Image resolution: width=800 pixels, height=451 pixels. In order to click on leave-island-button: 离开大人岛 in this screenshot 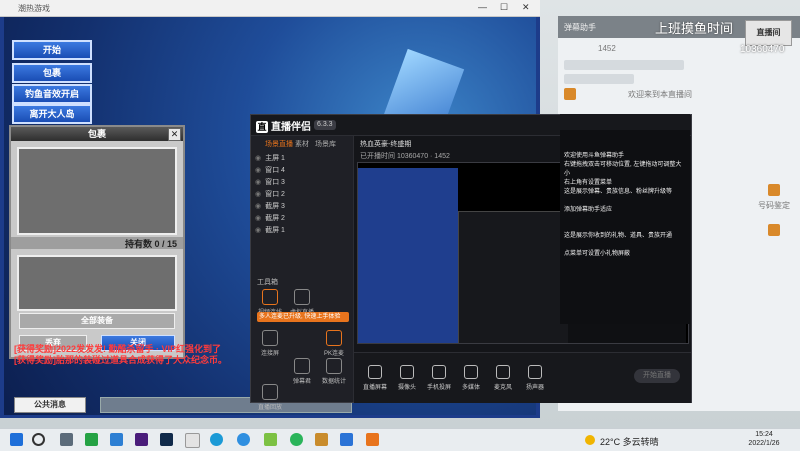, I will do `click(52, 114)`.